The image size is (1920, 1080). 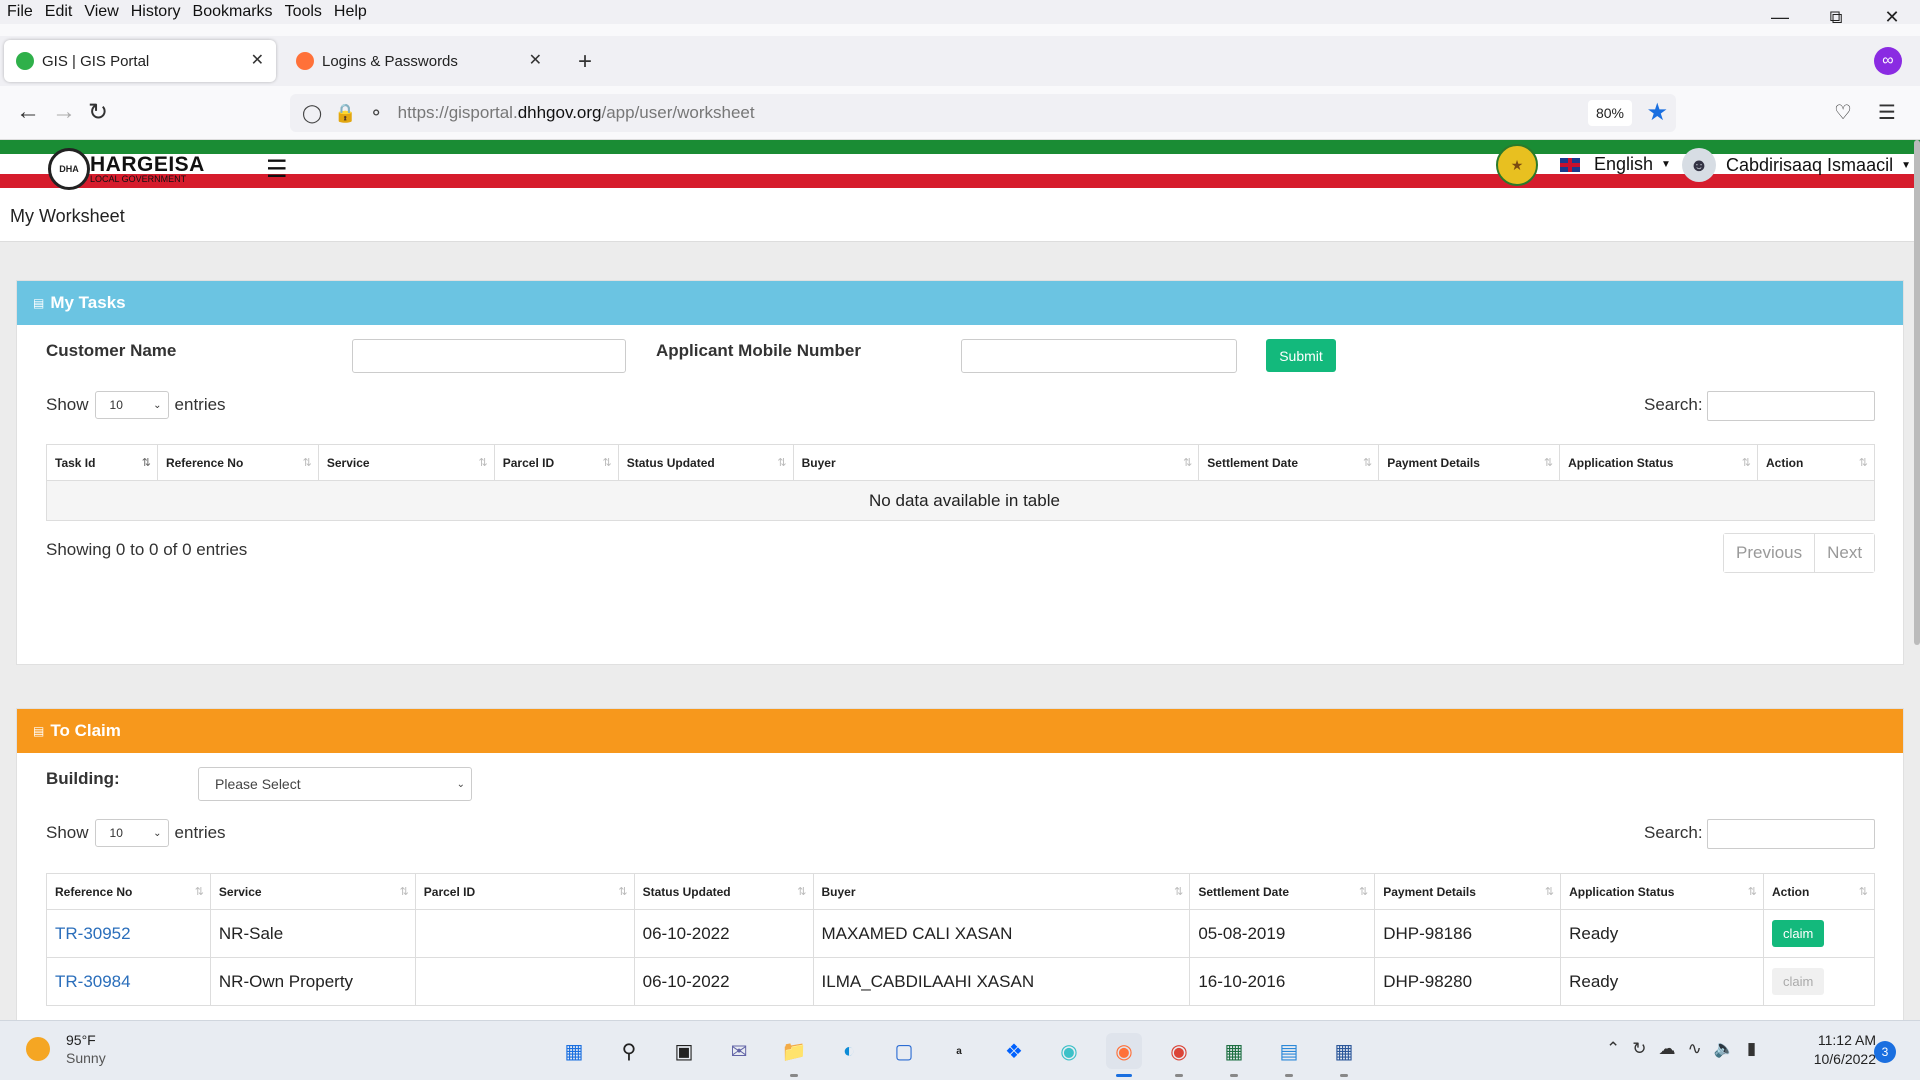 I want to click on amazon-icon: a, so click(x=959, y=1051).